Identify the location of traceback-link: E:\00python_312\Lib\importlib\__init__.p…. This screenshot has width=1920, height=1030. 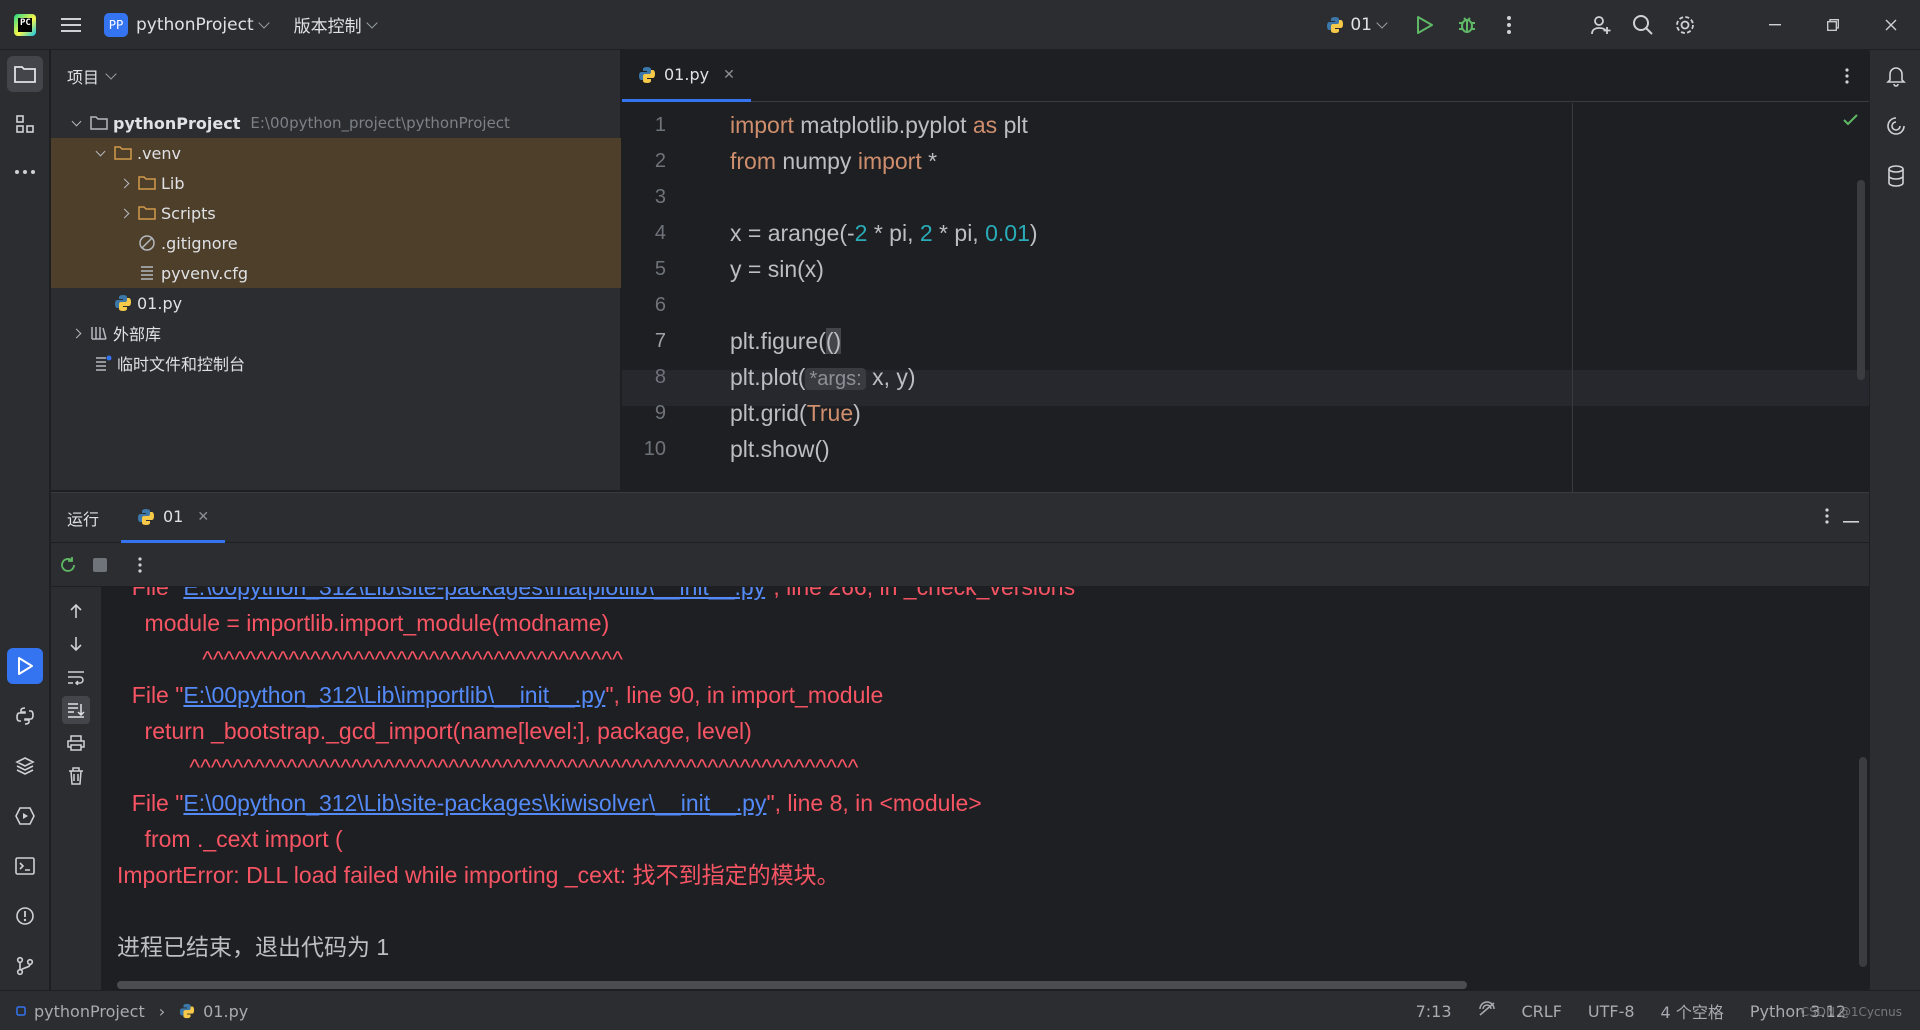
(394, 695).